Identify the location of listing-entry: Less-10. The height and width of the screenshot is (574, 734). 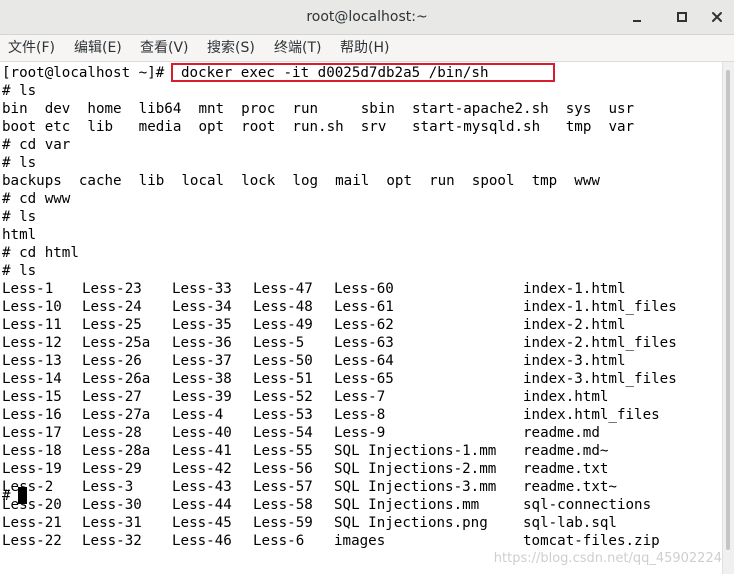
(32, 307).